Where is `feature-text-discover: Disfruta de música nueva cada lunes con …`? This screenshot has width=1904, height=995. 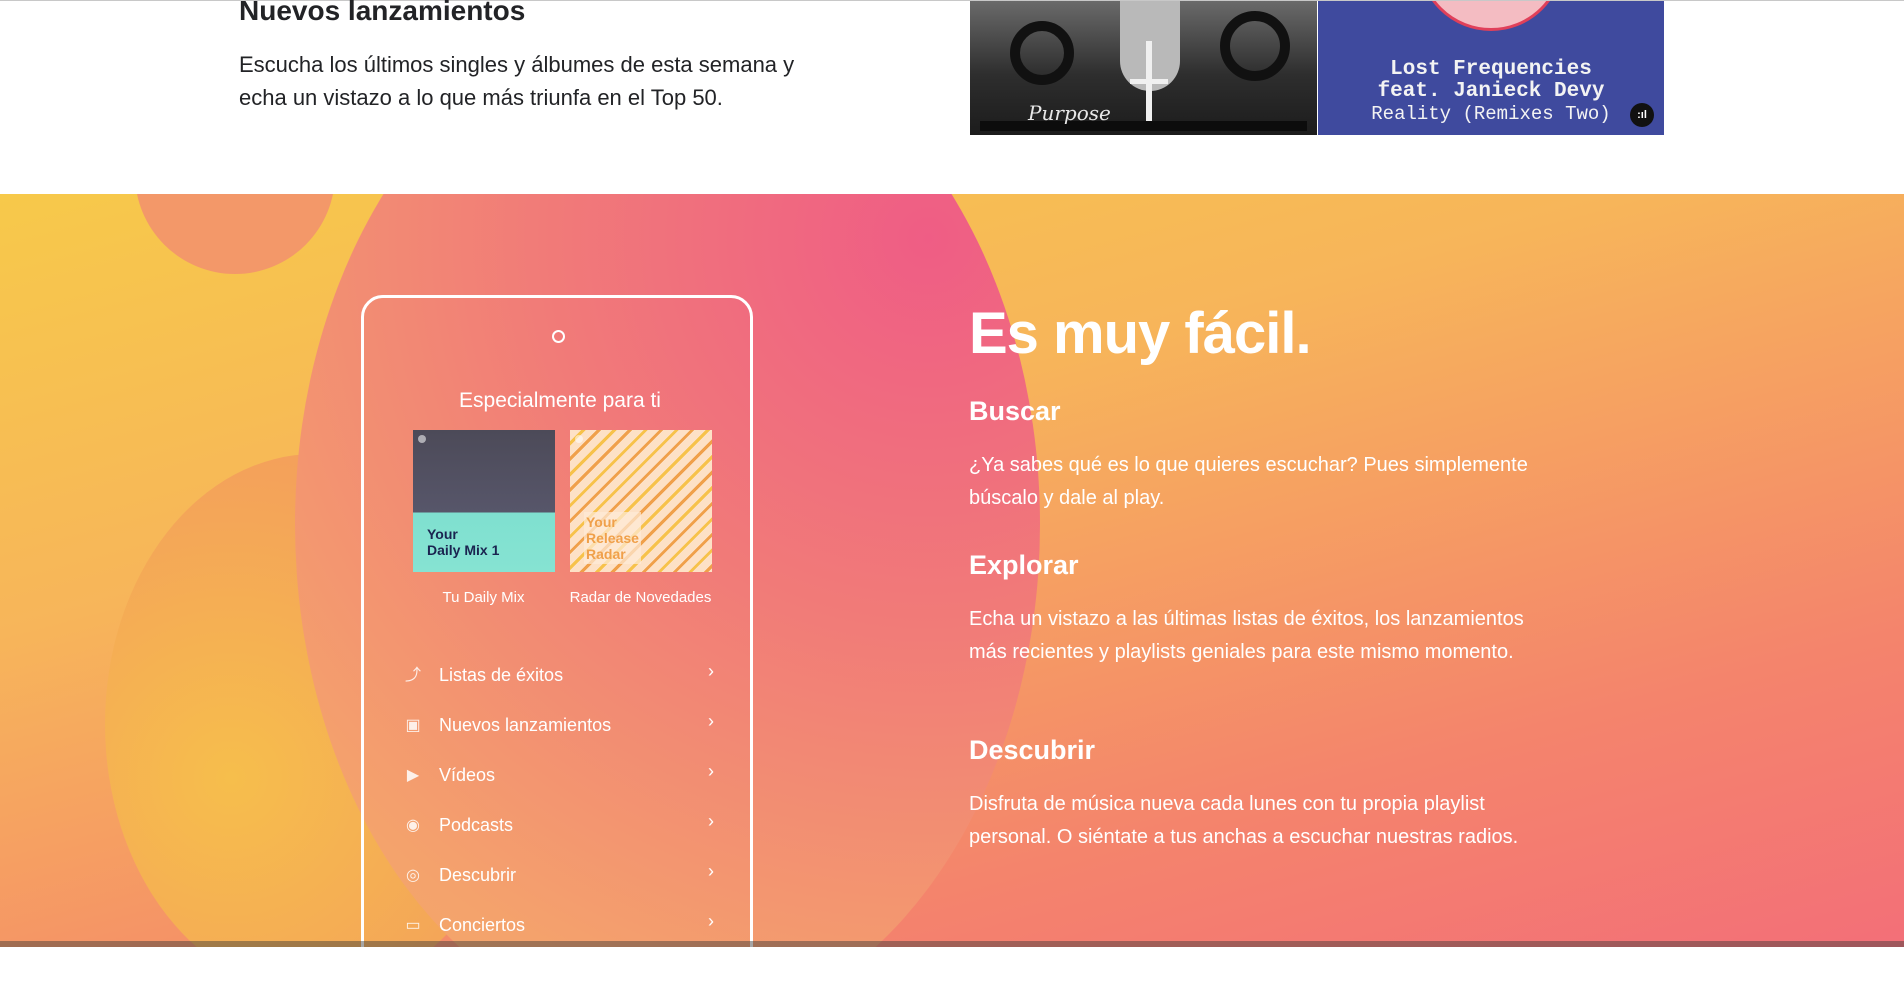
feature-text-discover: Disfruta de música nueva cada lunes con … is located at coordinates (1244, 820).